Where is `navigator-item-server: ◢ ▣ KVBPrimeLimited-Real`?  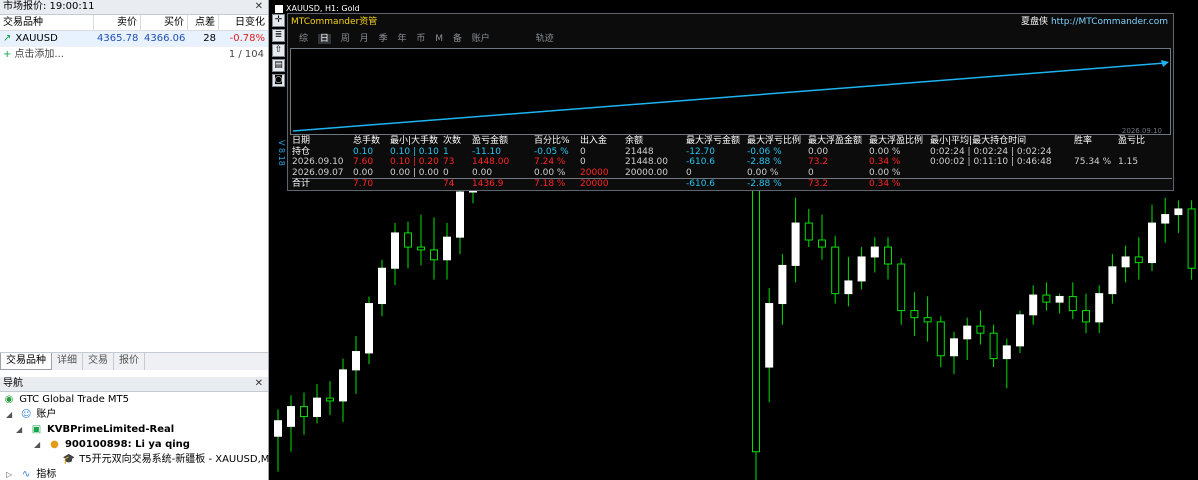 navigator-item-server: ◢ ▣ KVBPrimeLimited-Real is located at coordinates (134, 429).